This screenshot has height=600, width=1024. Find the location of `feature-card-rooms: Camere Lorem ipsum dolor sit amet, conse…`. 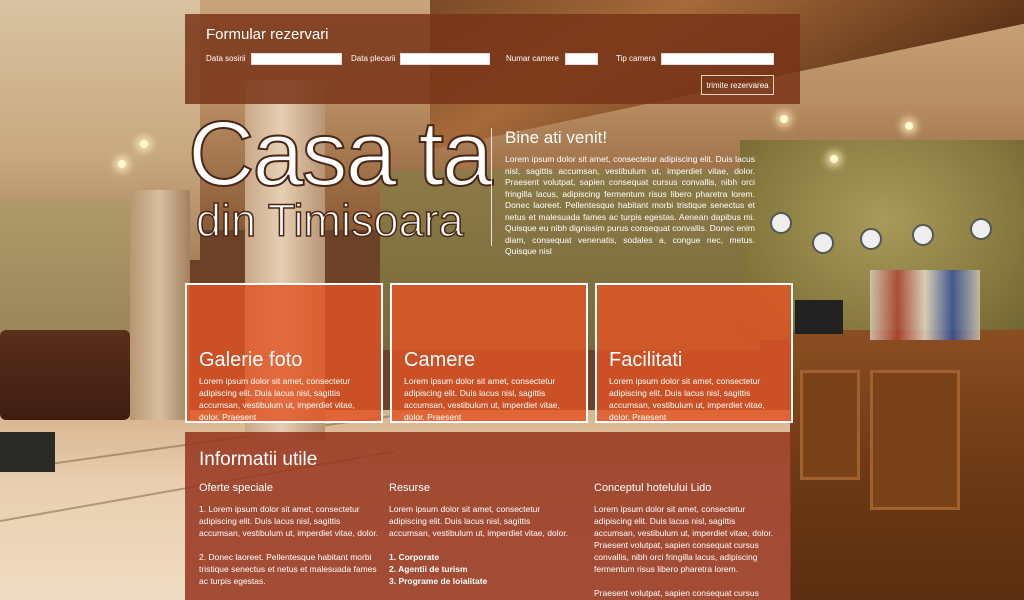

feature-card-rooms: Camere Lorem ipsum dolor sit amet, conse… is located at coordinates (489, 353).